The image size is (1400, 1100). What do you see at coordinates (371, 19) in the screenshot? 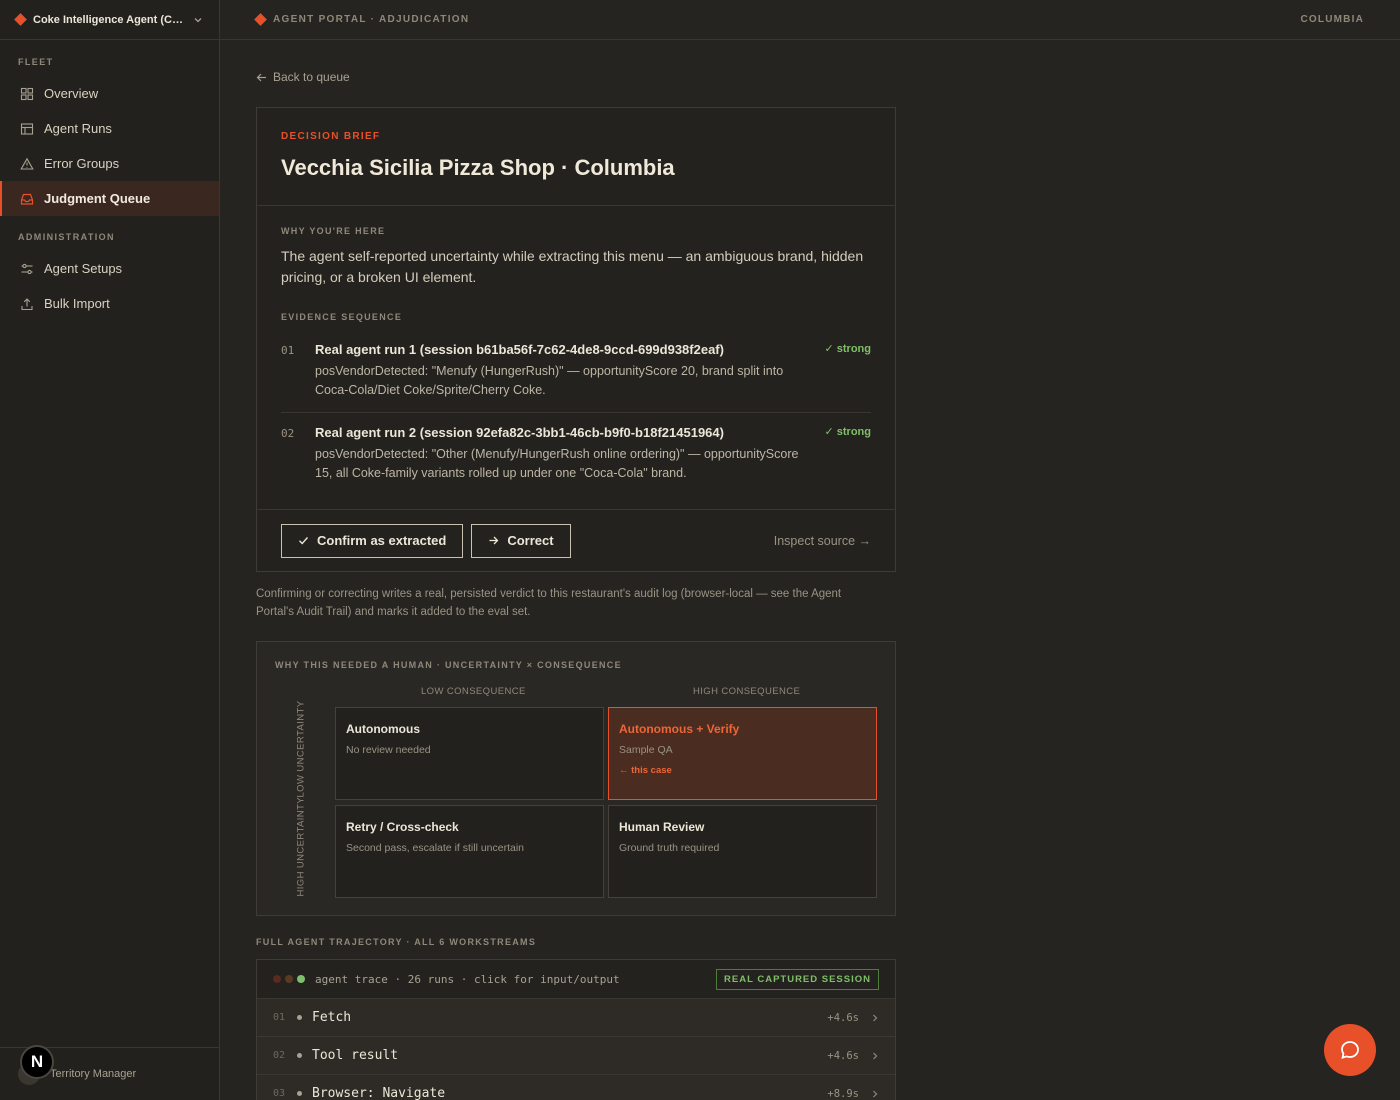
I see `breadcrumb-text: AGENT PORTAL · ADJUDICATION` at bounding box center [371, 19].